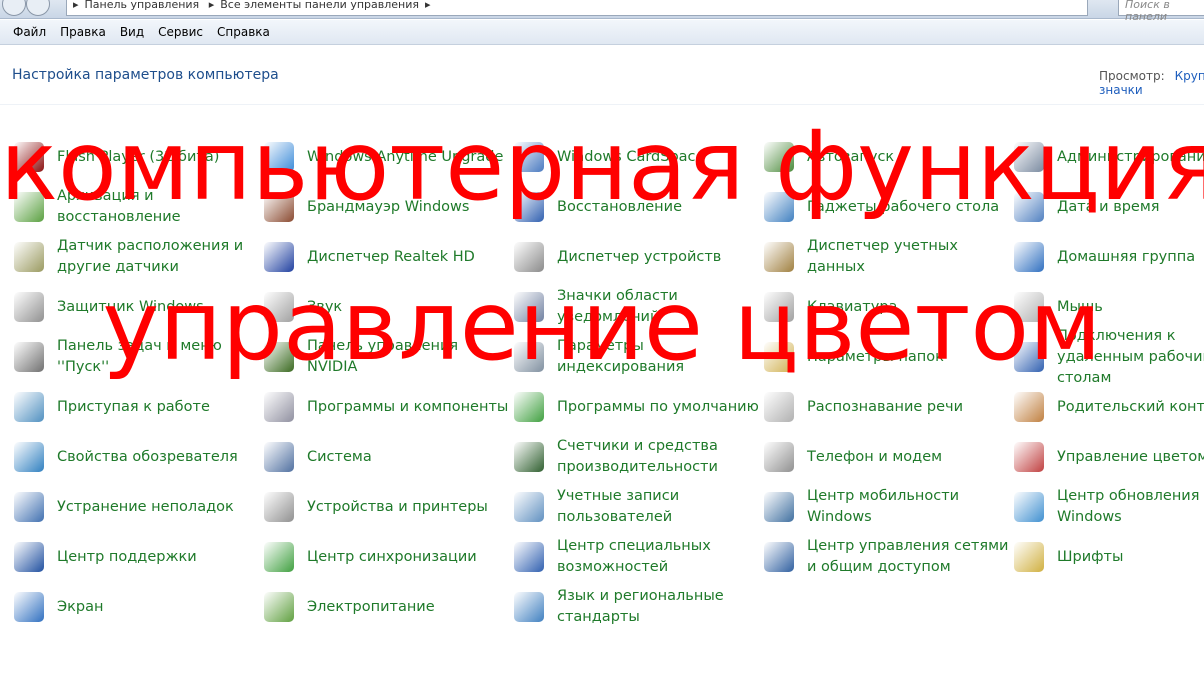 The image size is (1204, 676). What do you see at coordinates (180, 29) in the screenshot?
I see `menu-tools: Сервис` at bounding box center [180, 29].